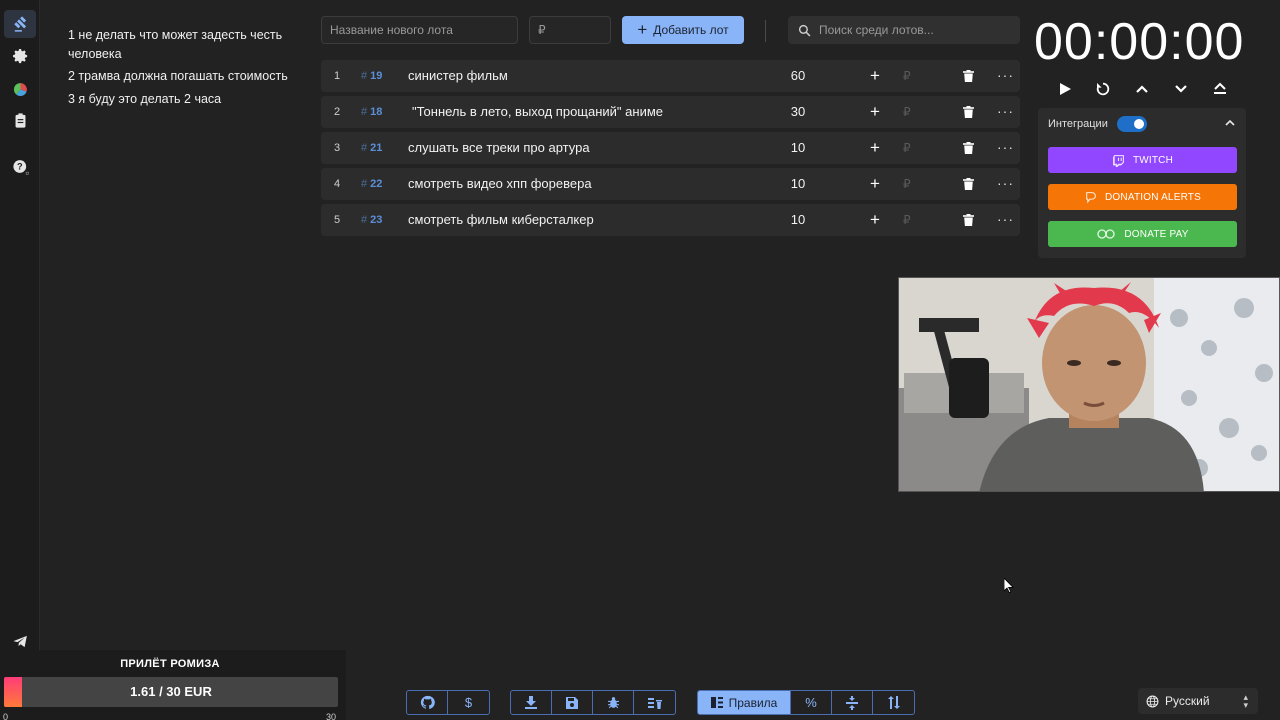  Describe the element at coordinates (654, 702) in the screenshot. I see `clear-lots-button` at that location.